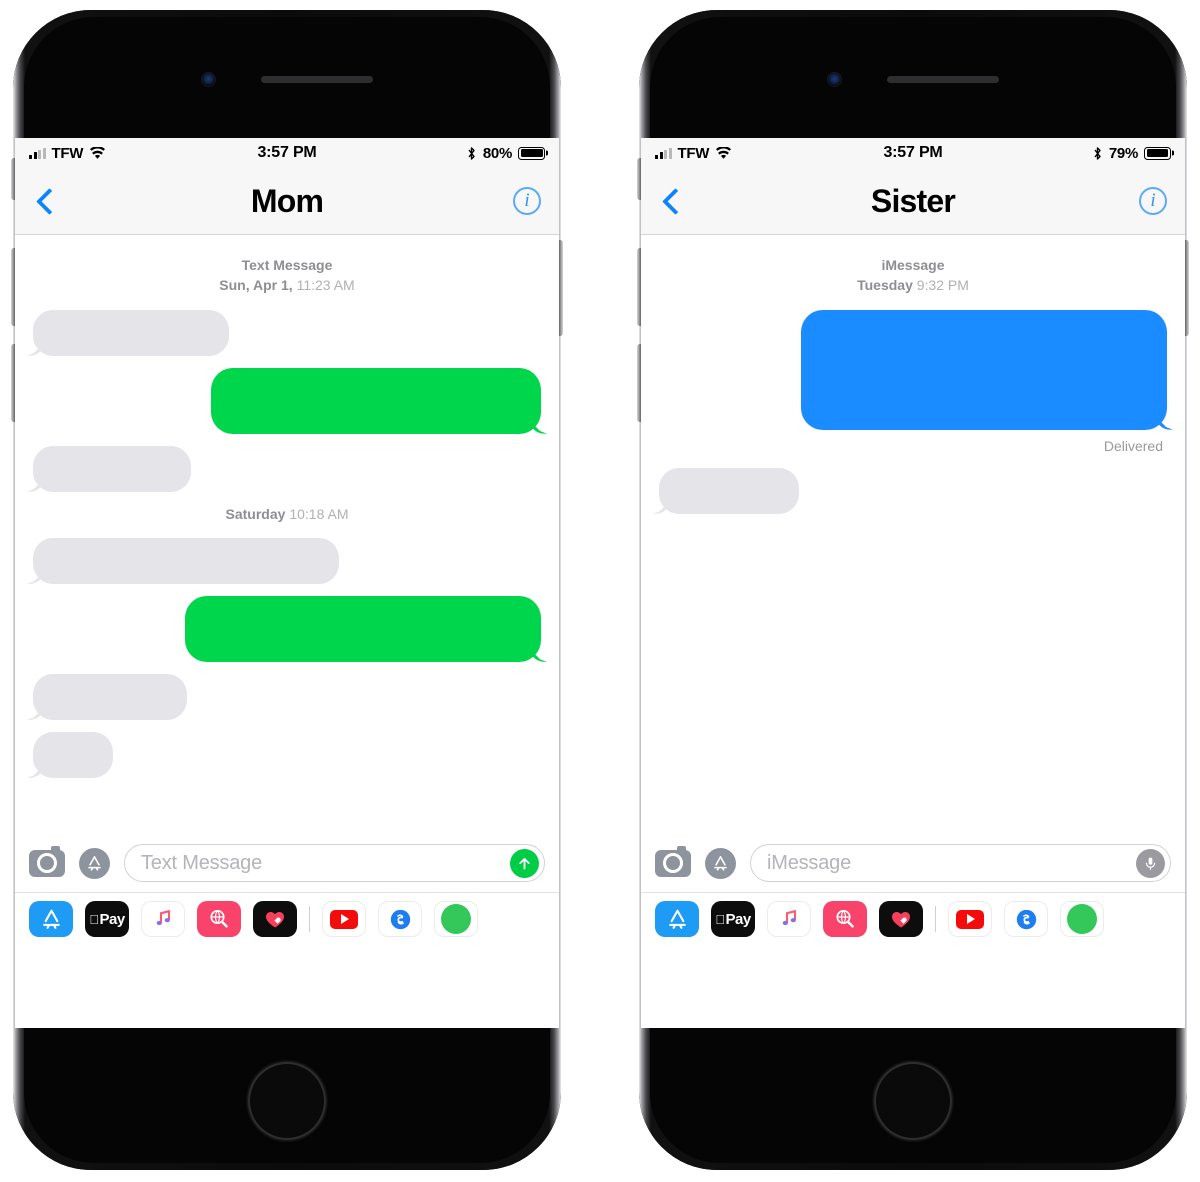  I want to click on service-label: iMessage, so click(913, 265).